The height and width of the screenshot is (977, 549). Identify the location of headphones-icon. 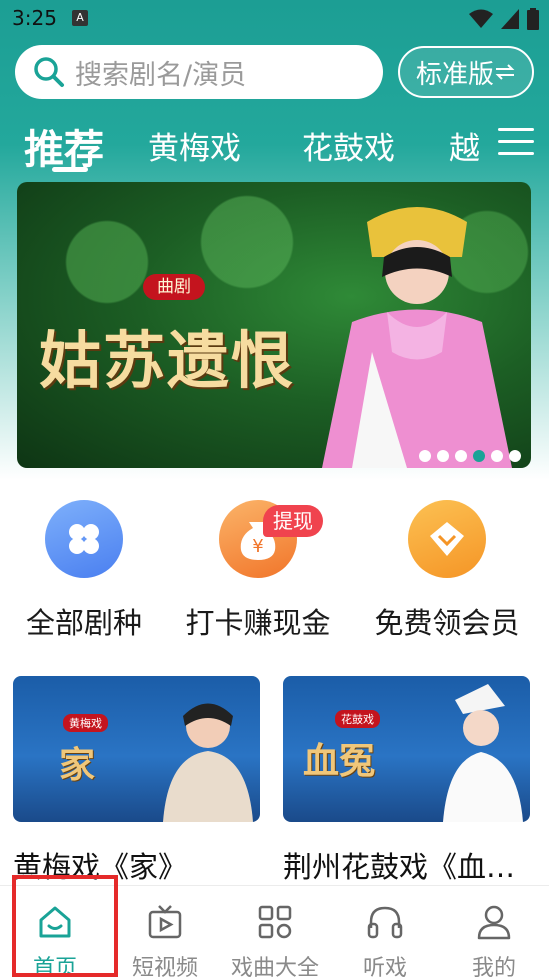
(385, 922).